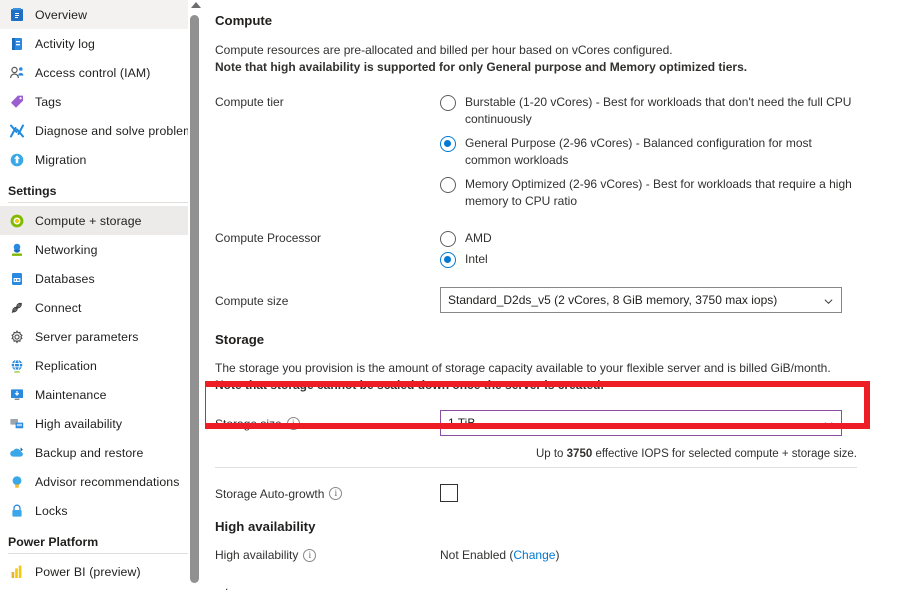 The width and height of the screenshot is (916, 594). I want to click on sidebar-item-maintenance: Maintenance, so click(102, 394).